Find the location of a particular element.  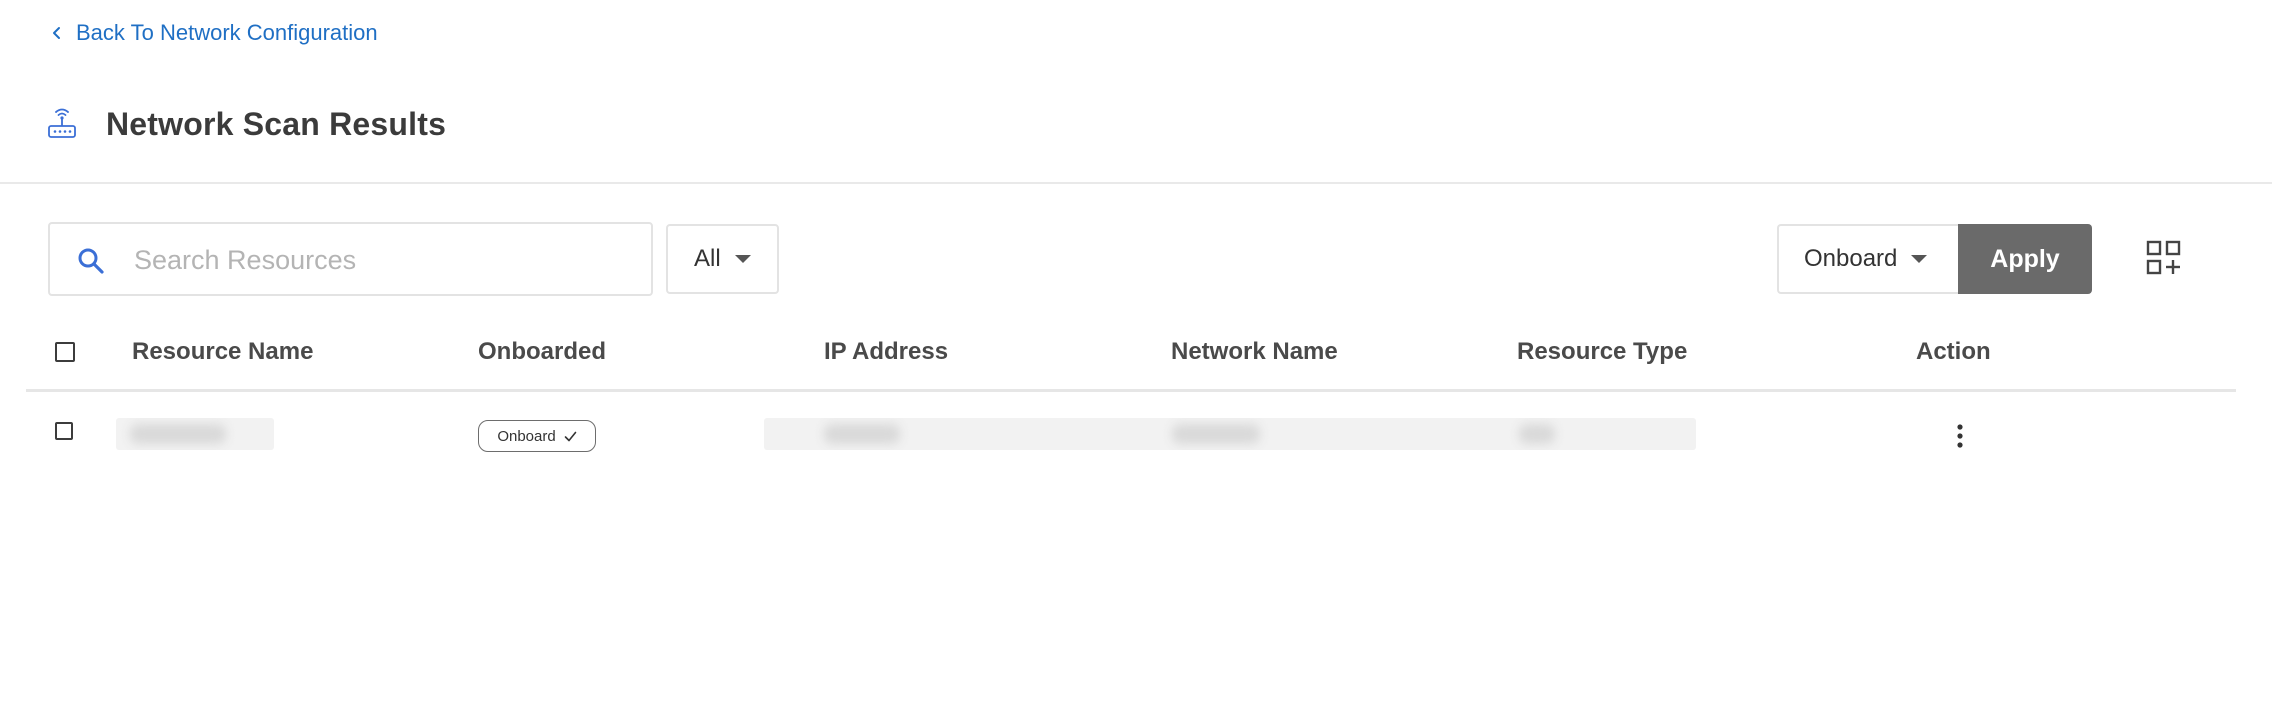

search-icon is located at coordinates (91, 261).